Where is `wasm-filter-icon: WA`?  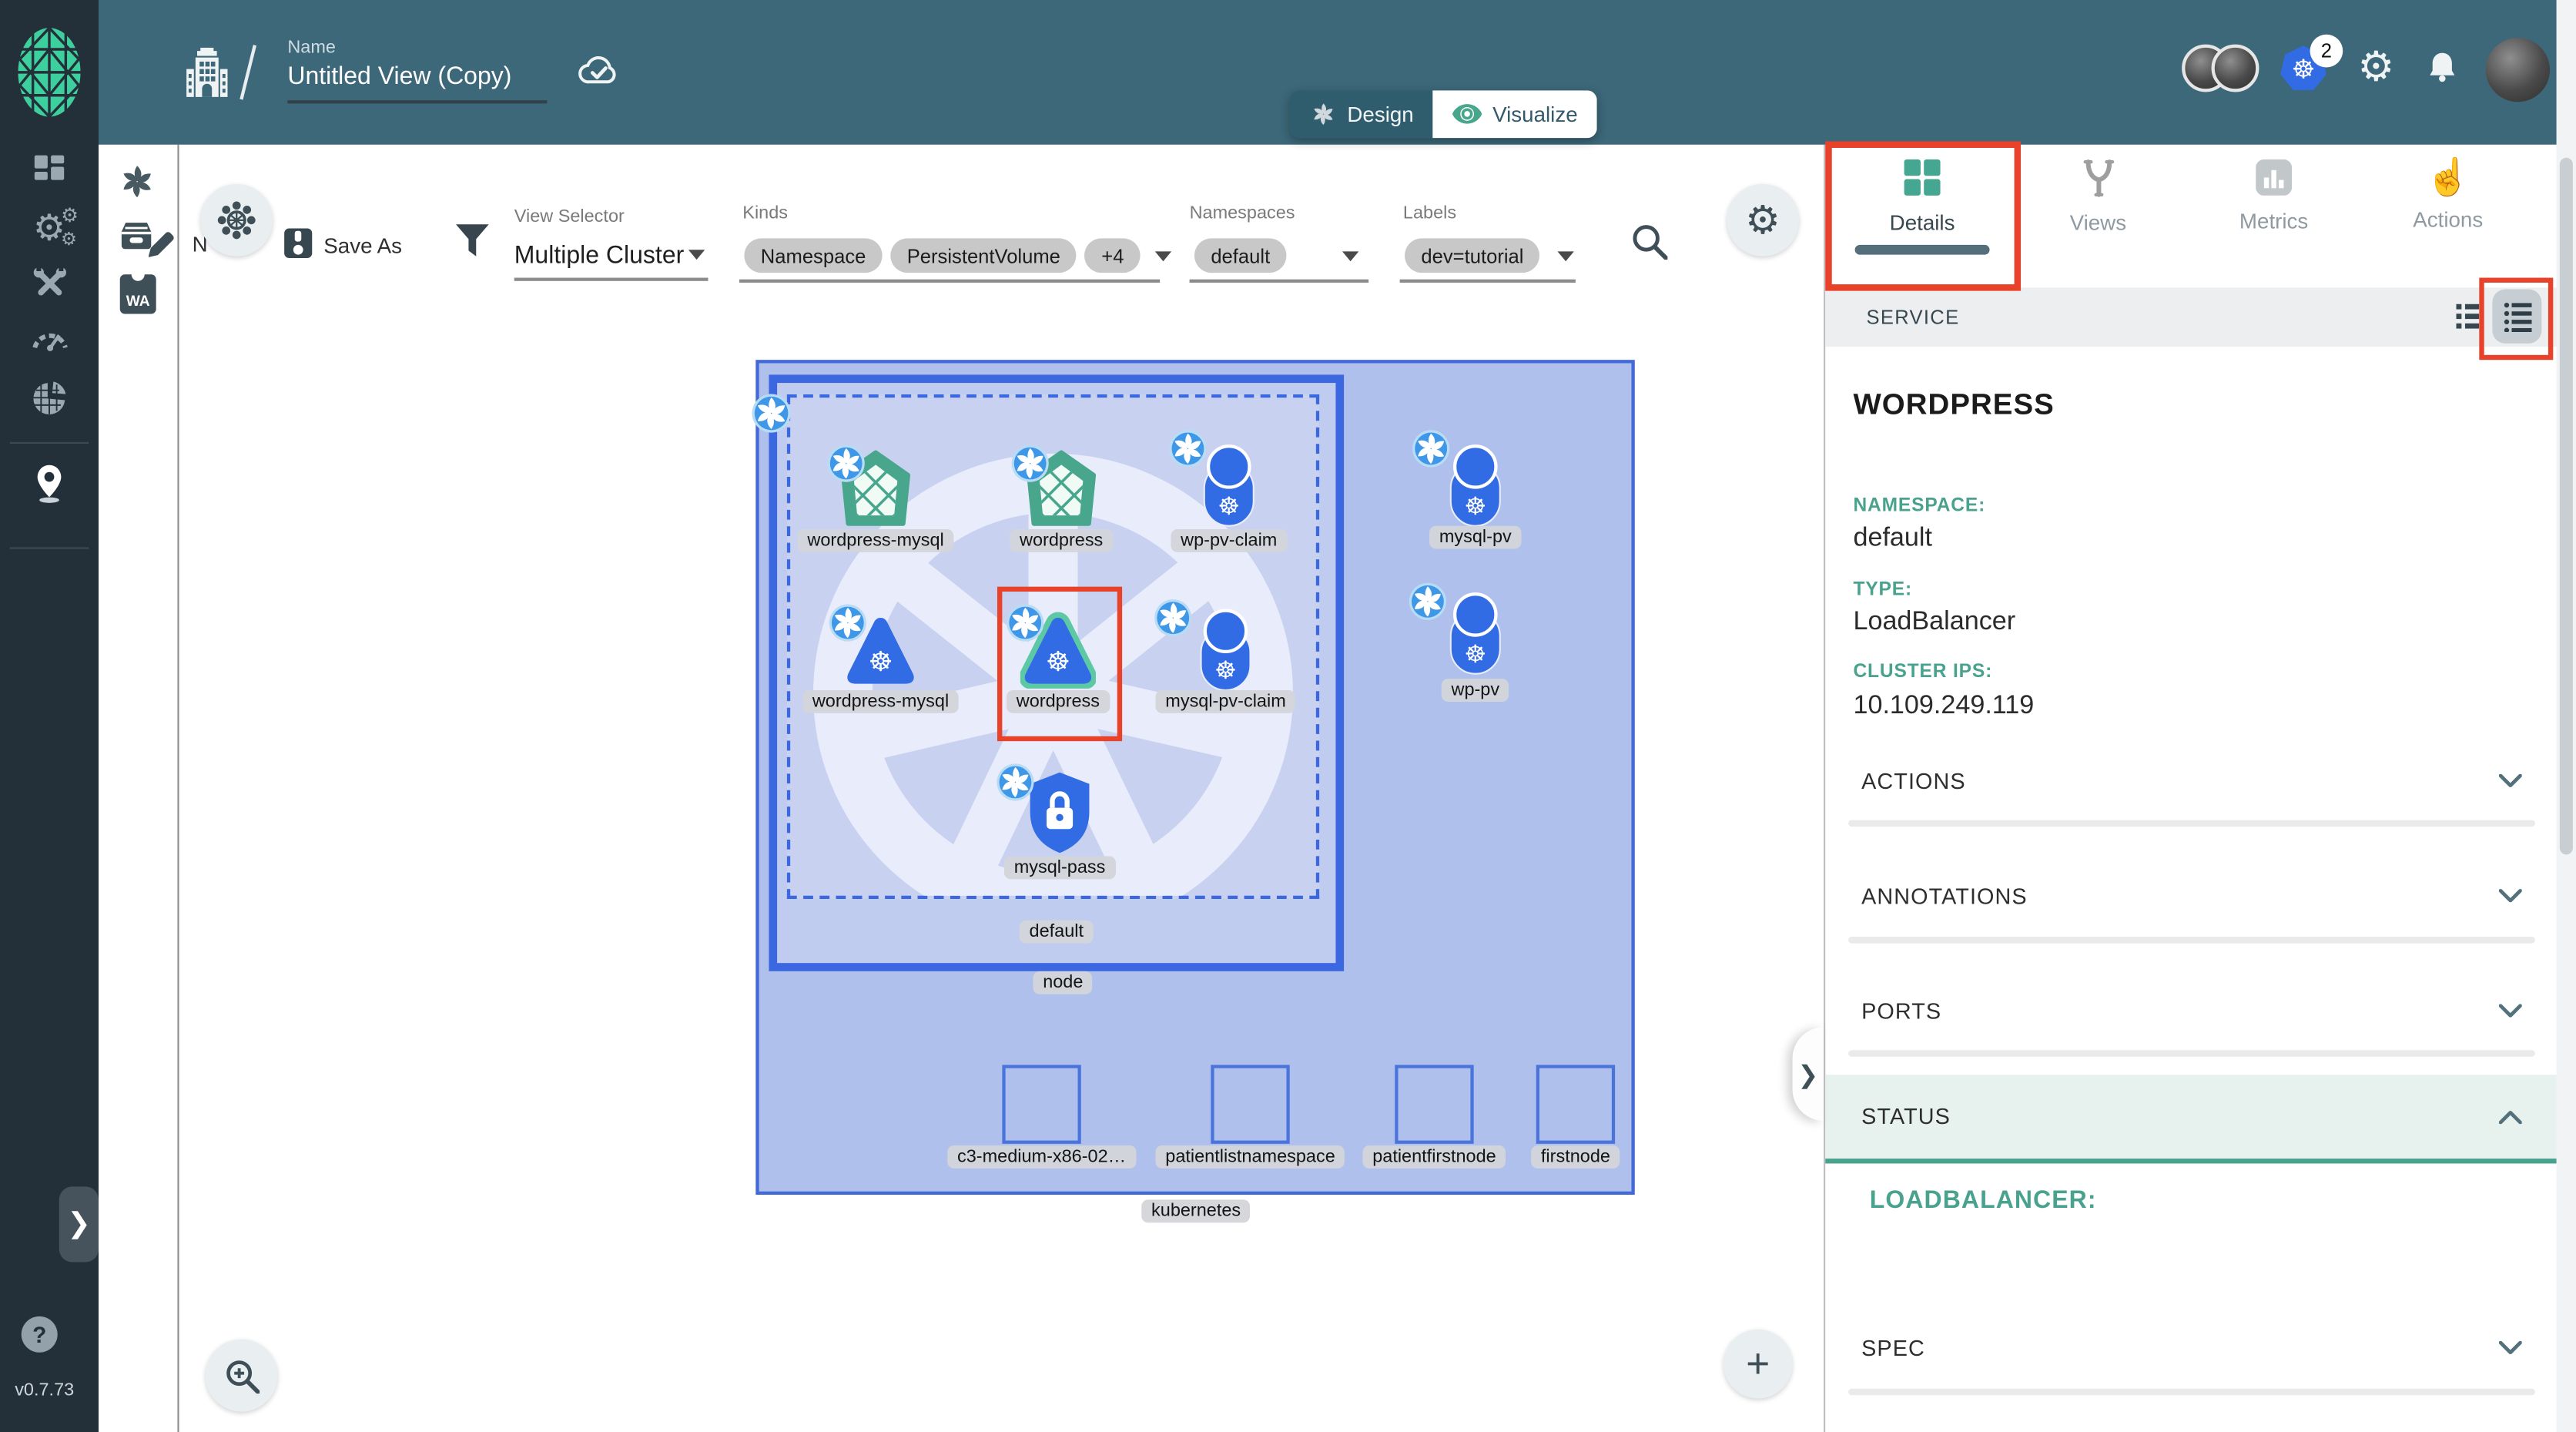
wasm-filter-icon: WA is located at coordinates (137, 292).